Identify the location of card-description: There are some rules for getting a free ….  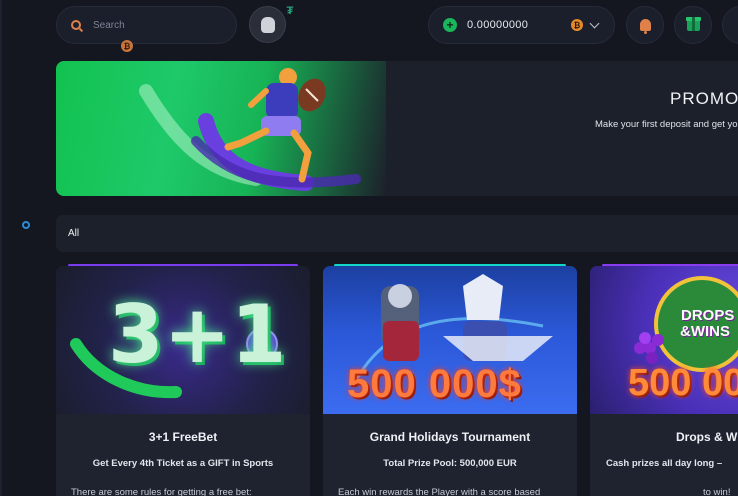
(161, 491).